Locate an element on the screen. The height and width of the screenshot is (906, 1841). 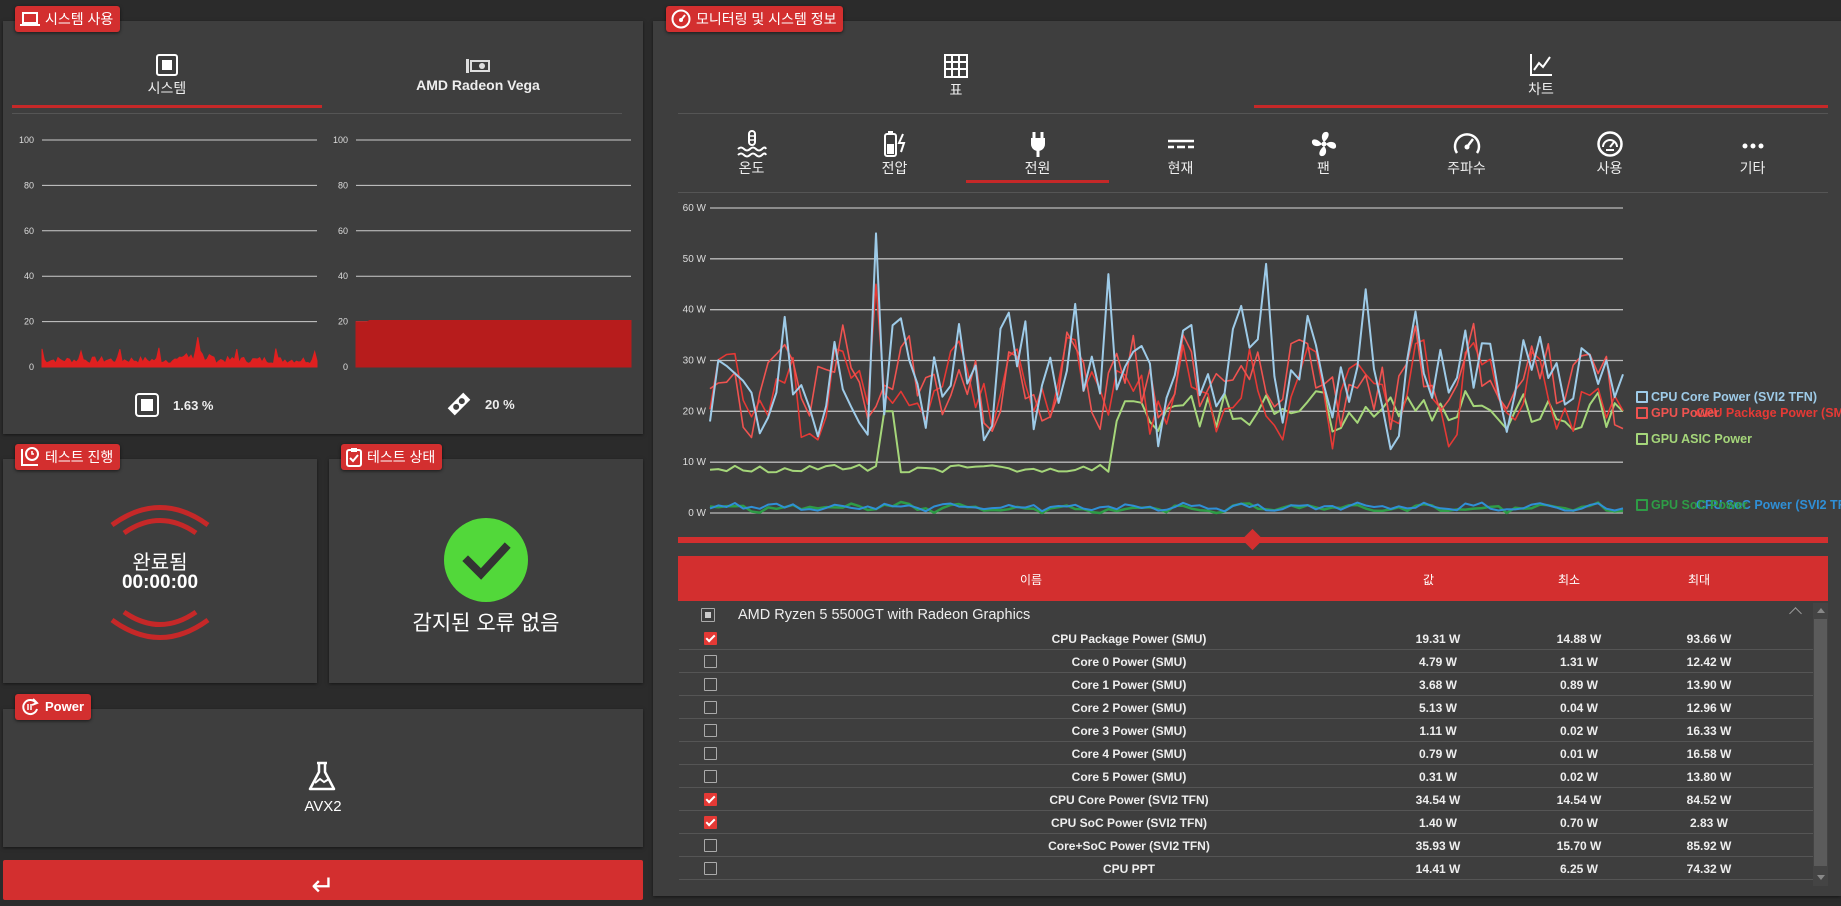
col-name-header: 이름 is located at coordinates (1031, 579).